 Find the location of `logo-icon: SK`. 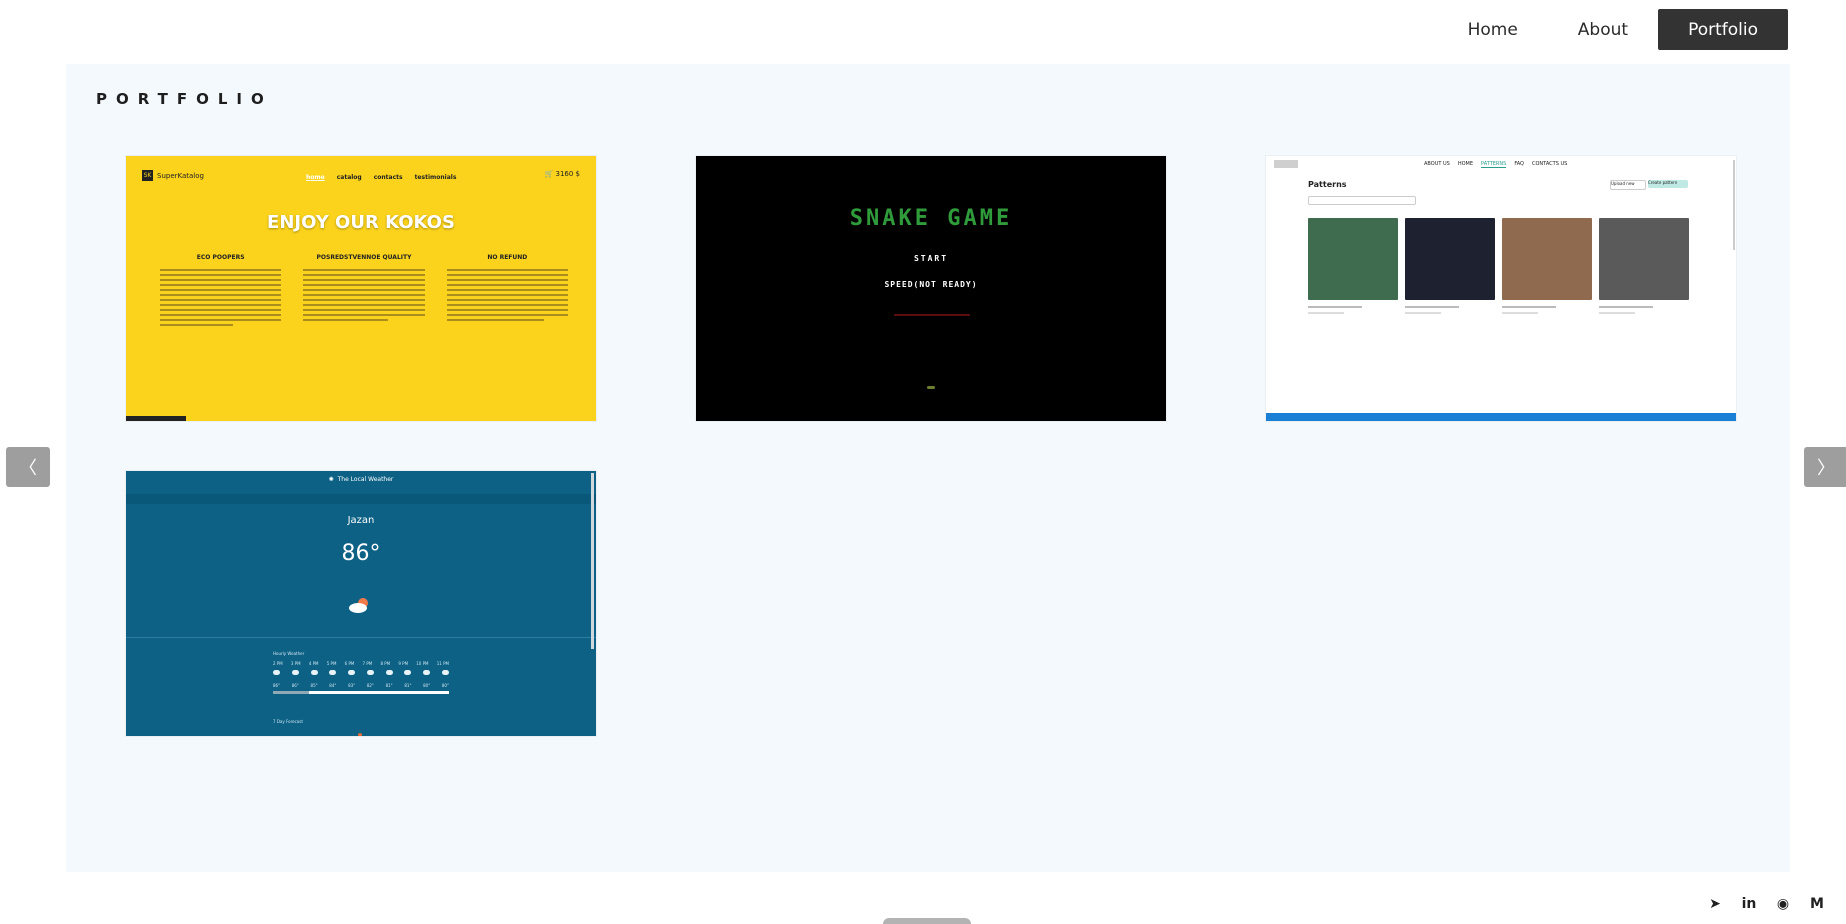

logo-icon: SK is located at coordinates (147, 175).